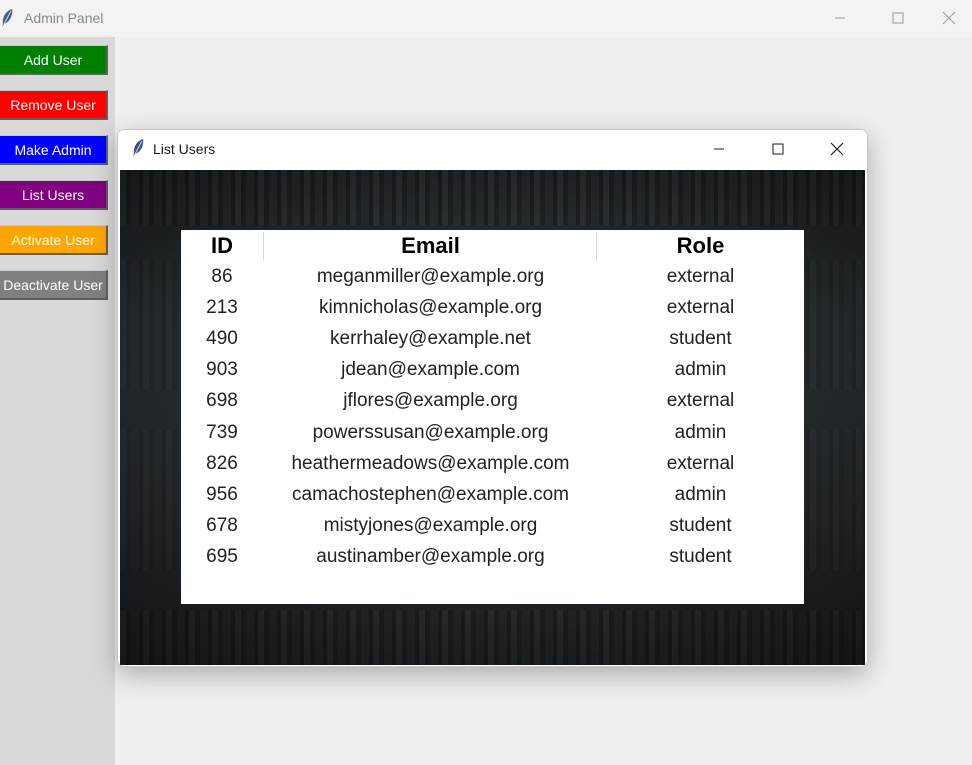  I want to click on table-cell-id: 826, so click(222, 463).